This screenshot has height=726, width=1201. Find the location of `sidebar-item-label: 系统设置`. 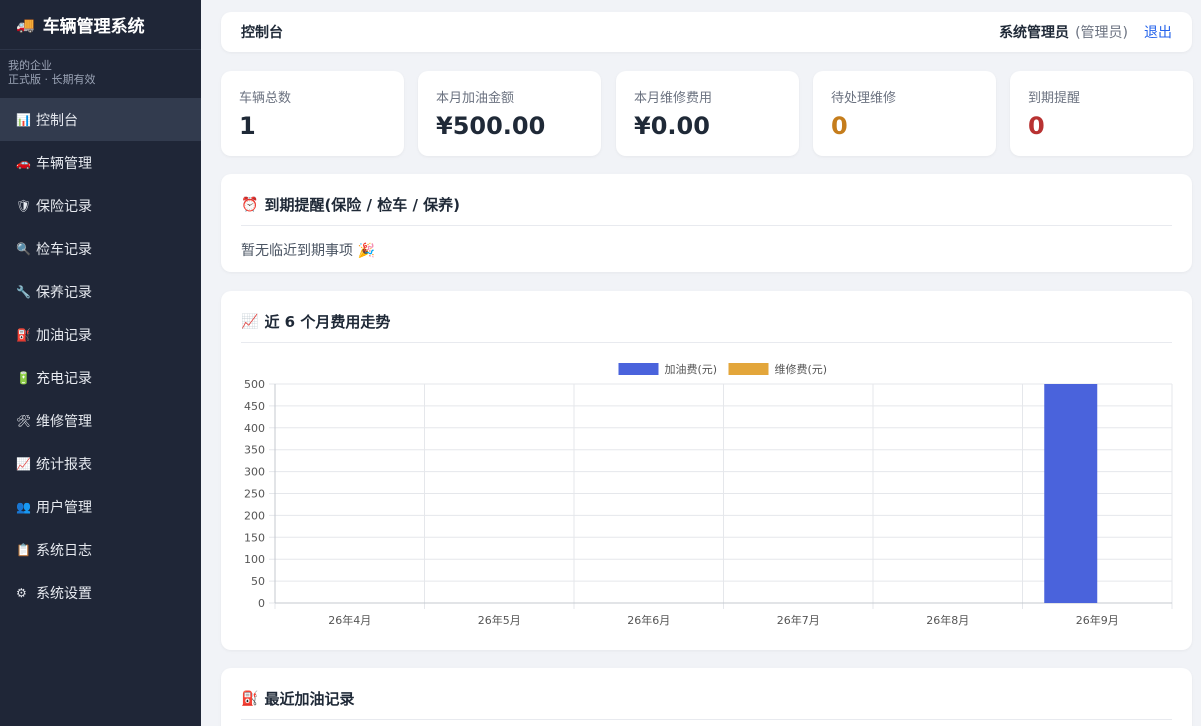

sidebar-item-label: 系统设置 is located at coordinates (64, 593).